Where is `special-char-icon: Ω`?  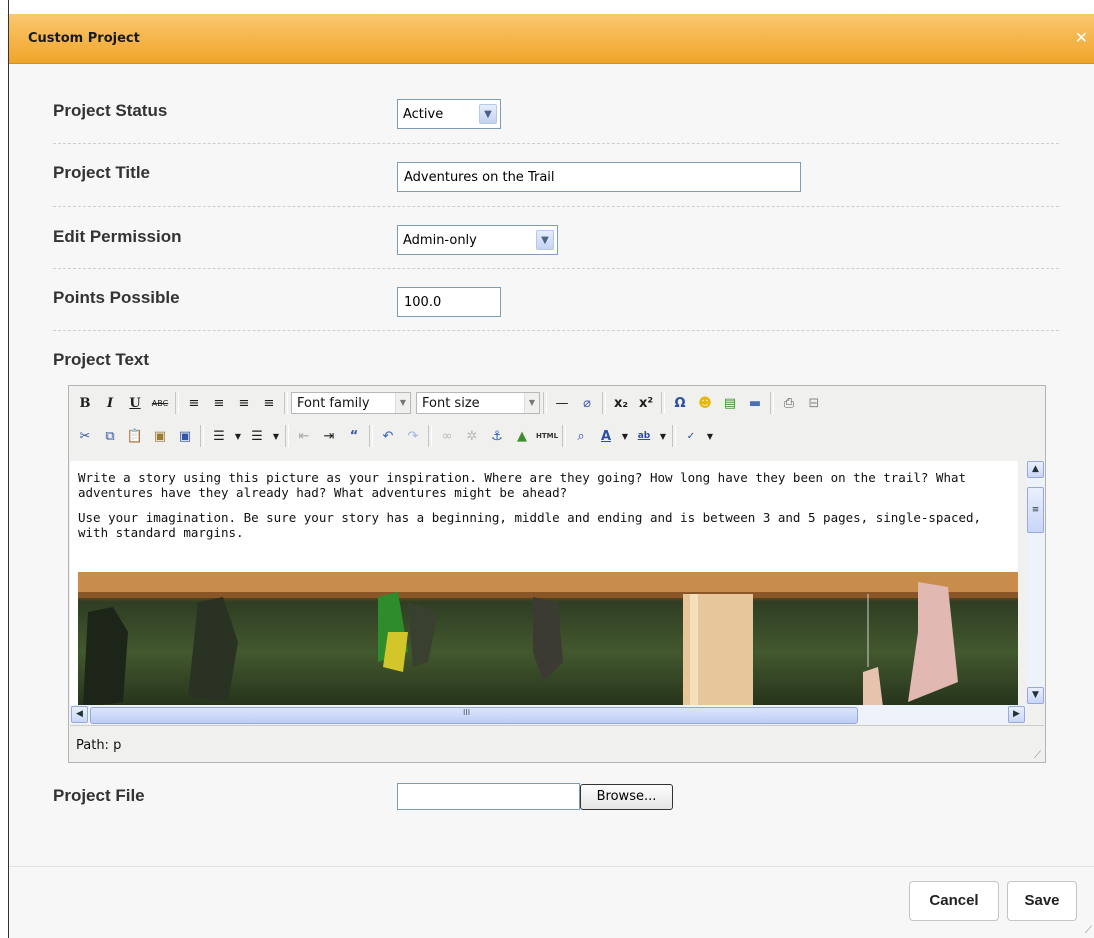 special-char-icon: Ω is located at coordinates (680, 403).